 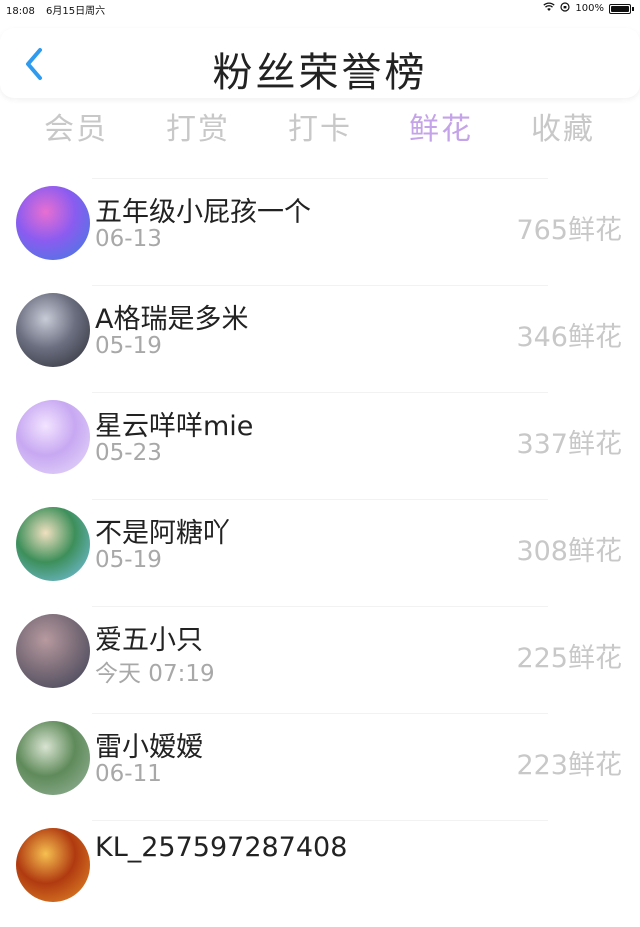 What do you see at coordinates (569, 230) in the screenshot?
I see `flower-count: 765鲜花` at bounding box center [569, 230].